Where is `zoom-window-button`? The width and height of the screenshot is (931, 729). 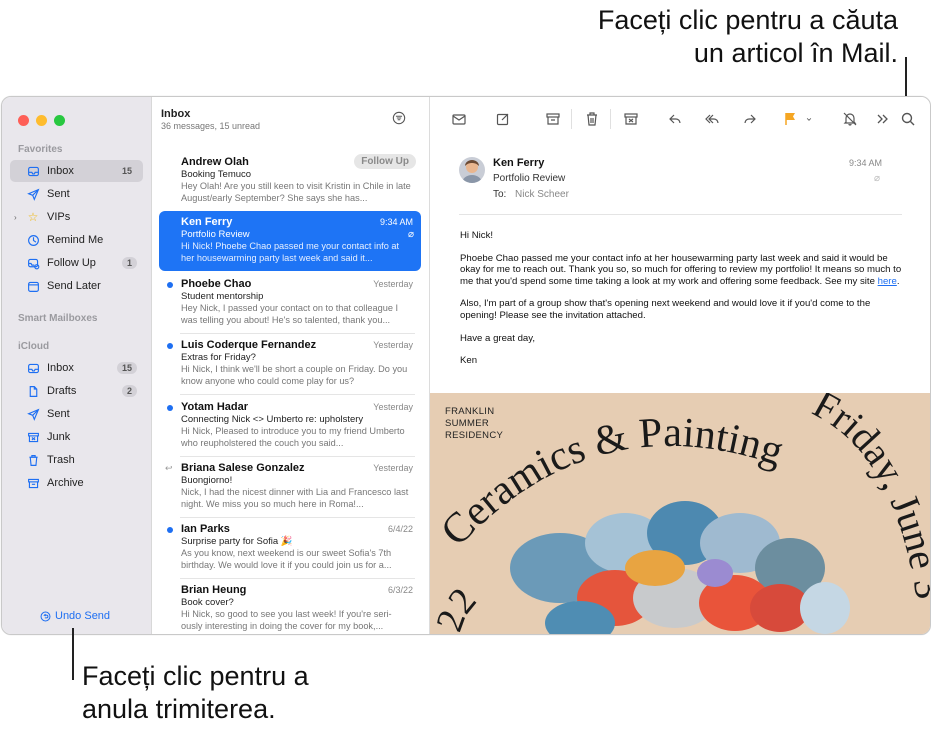
zoom-window-button is located at coordinates (59, 120).